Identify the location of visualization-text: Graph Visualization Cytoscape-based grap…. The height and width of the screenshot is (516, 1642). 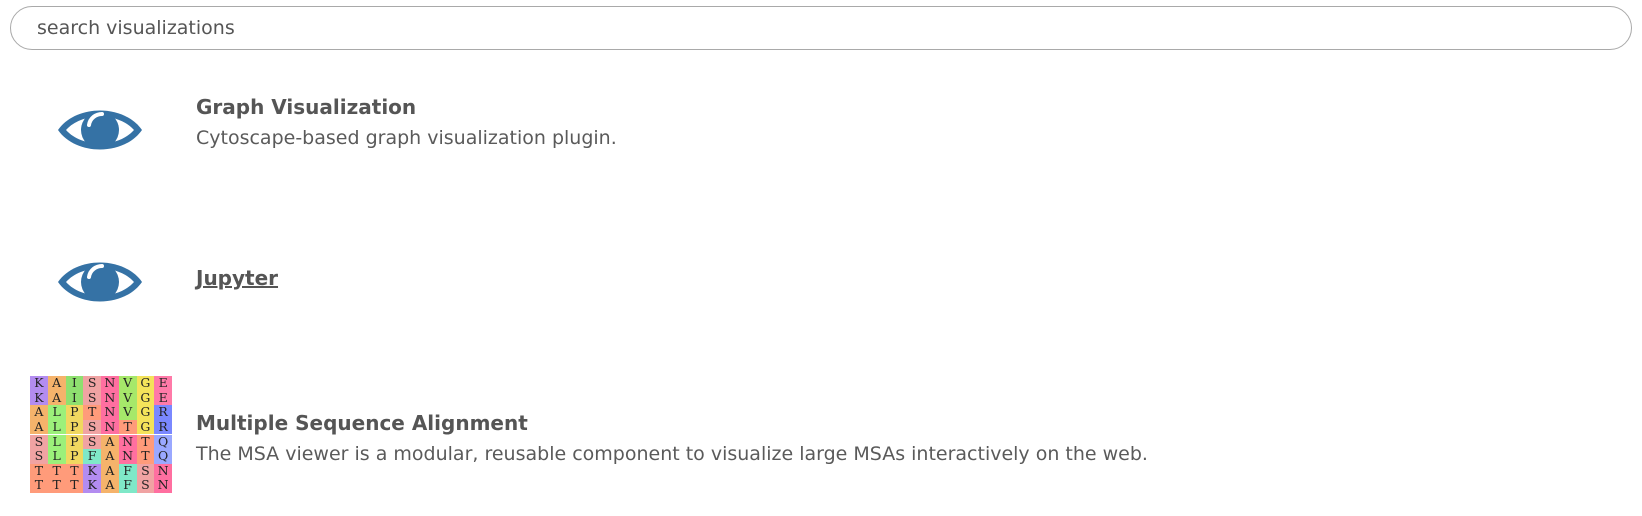
(406, 122).